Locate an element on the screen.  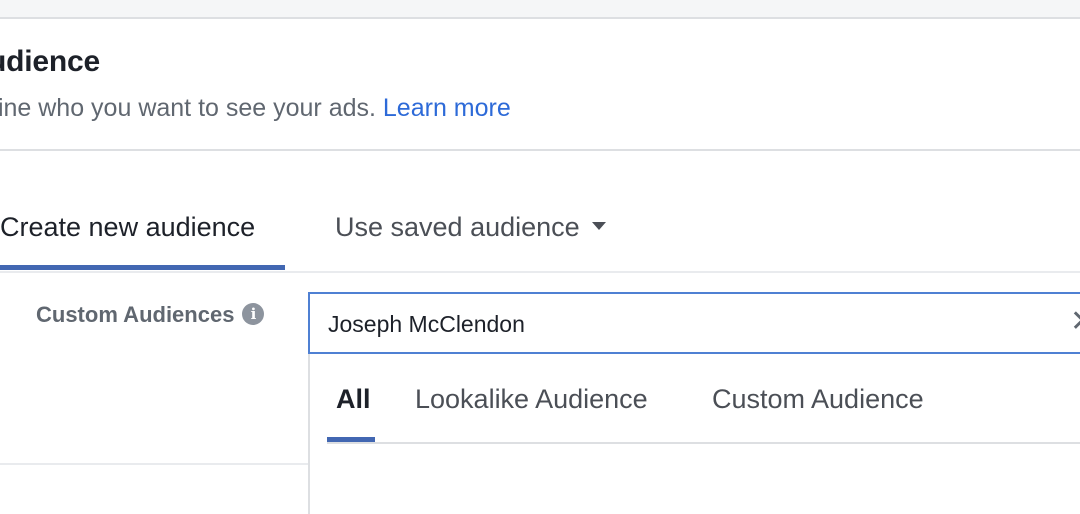
custom-audience-search-box: ✕ is located at coordinates (694, 323).